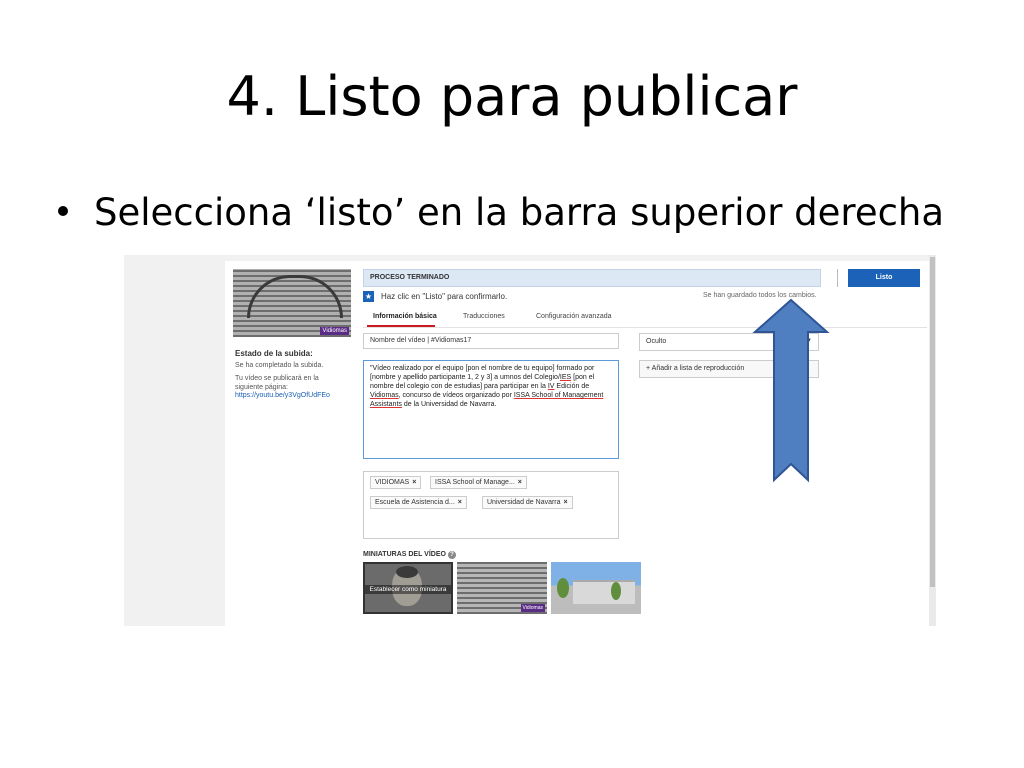 This screenshot has width=1024, height=768. What do you see at coordinates (384, 395) in the screenshot?
I see `description-text: Vidiomas` at bounding box center [384, 395].